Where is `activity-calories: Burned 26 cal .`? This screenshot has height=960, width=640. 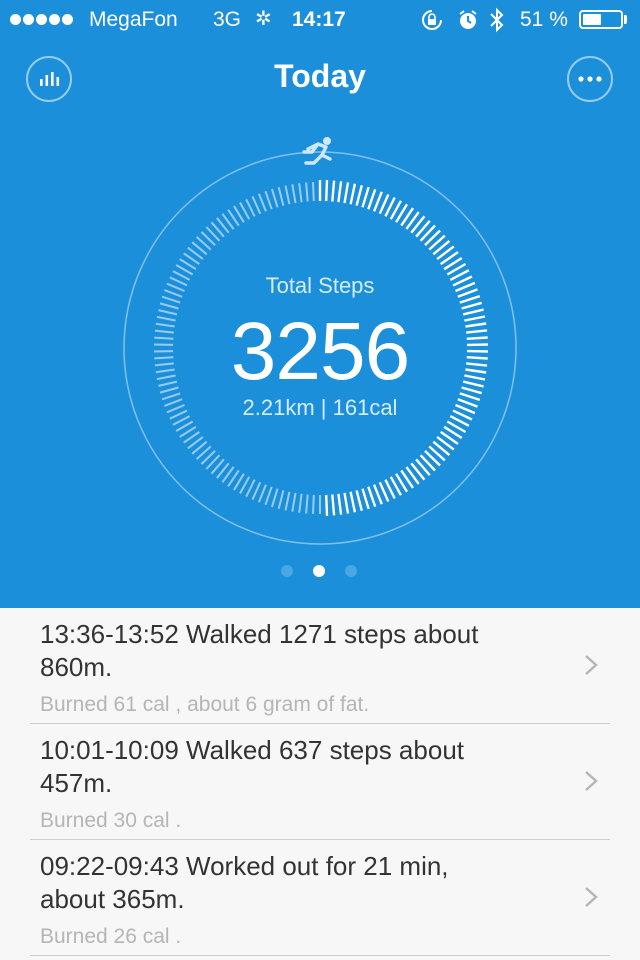 activity-calories: Burned 26 cal . is located at coordinates (111, 936).